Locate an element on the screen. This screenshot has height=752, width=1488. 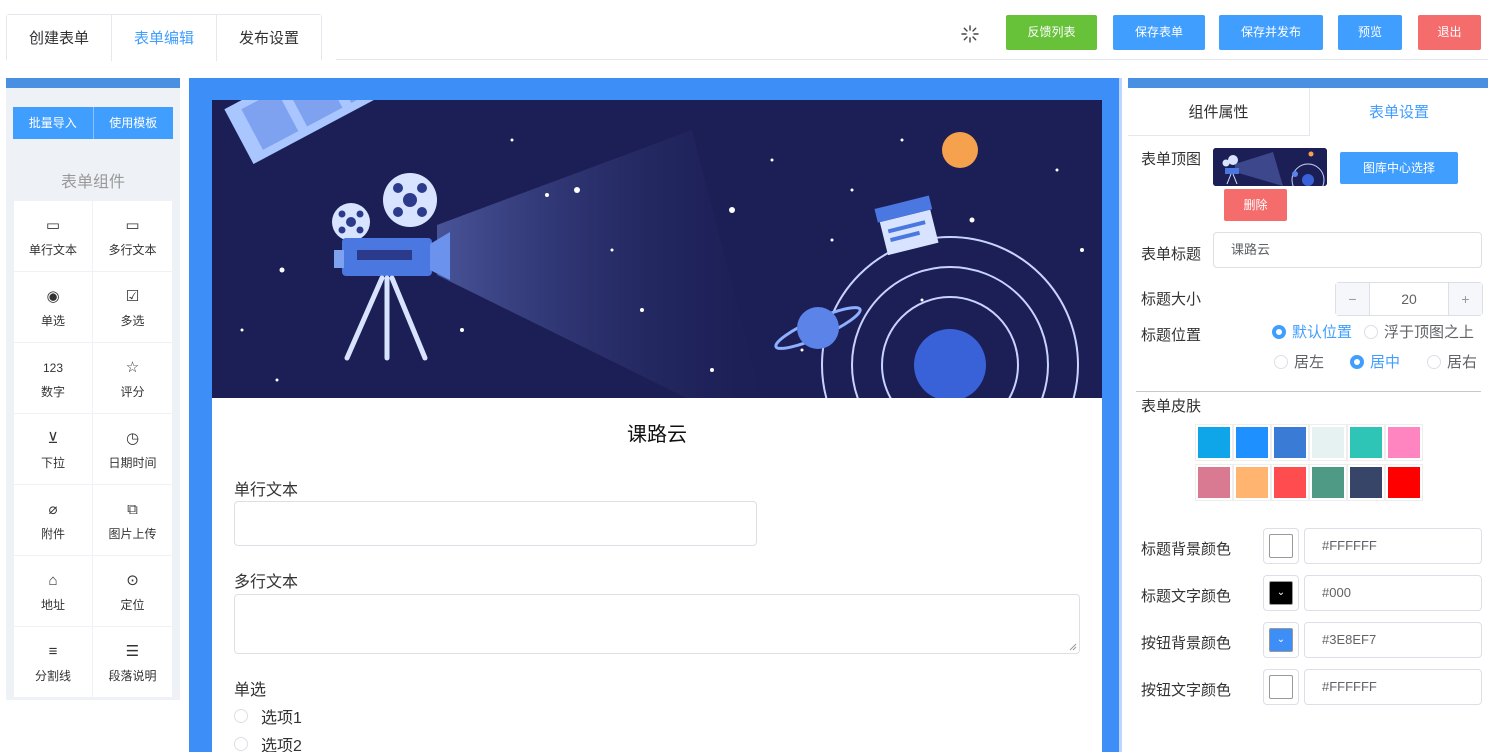
color-value-input: #000 is located at coordinates (1393, 593).